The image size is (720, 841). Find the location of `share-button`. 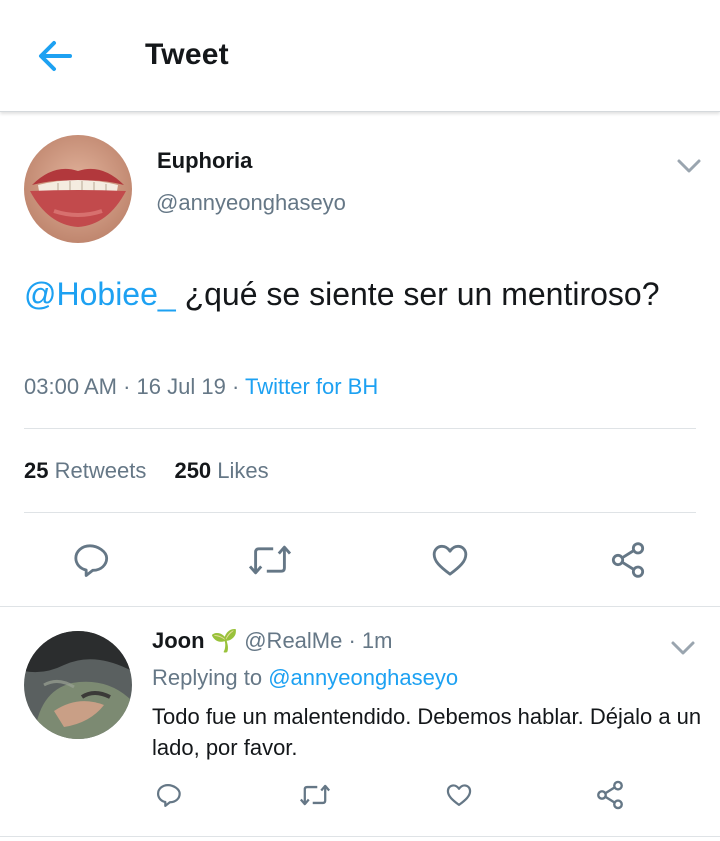

share-button is located at coordinates (628, 562).